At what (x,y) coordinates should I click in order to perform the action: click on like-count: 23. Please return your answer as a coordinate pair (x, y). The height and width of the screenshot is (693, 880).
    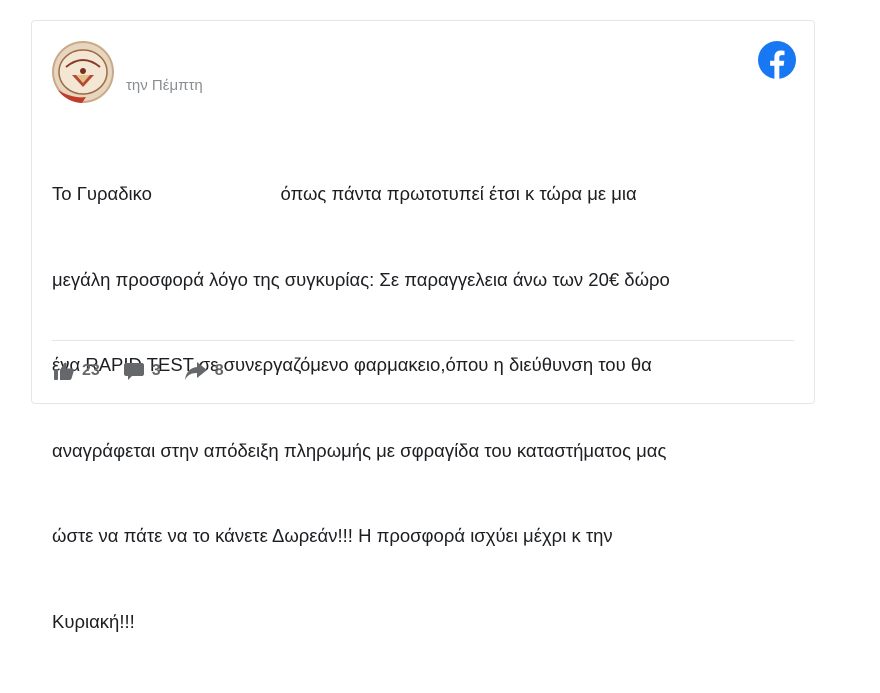
    Looking at the image, I should click on (91, 370).